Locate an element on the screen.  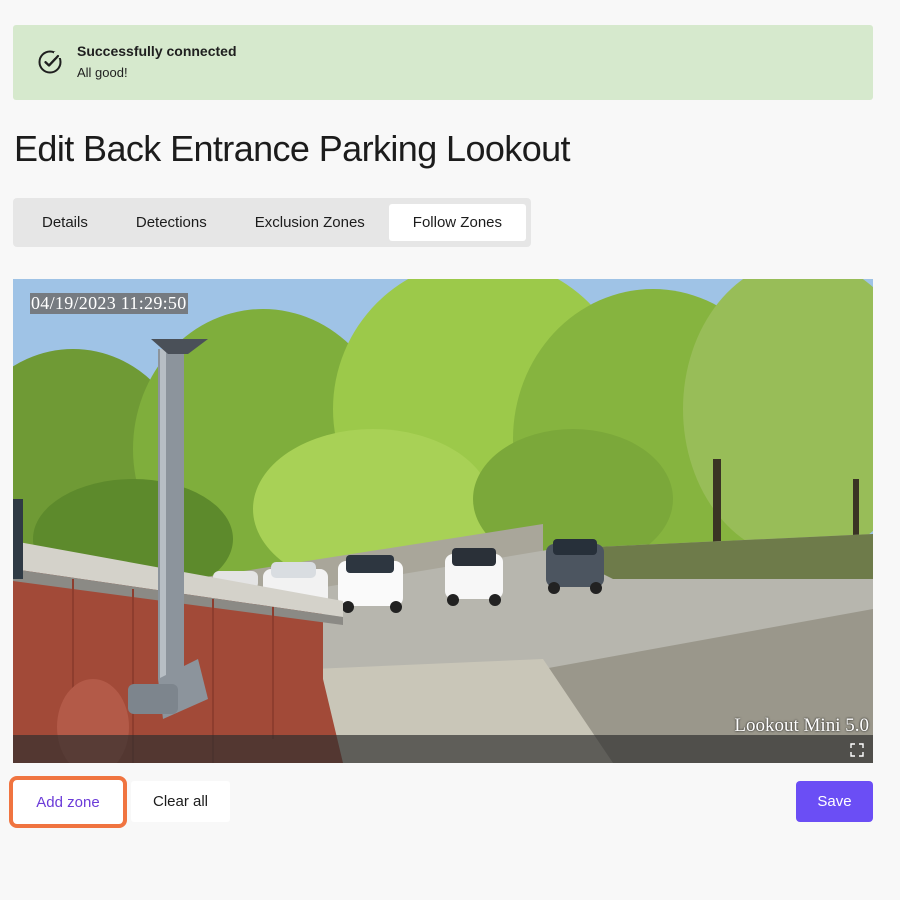
success-alert: Successfully connected All good! is located at coordinates (443, 62).